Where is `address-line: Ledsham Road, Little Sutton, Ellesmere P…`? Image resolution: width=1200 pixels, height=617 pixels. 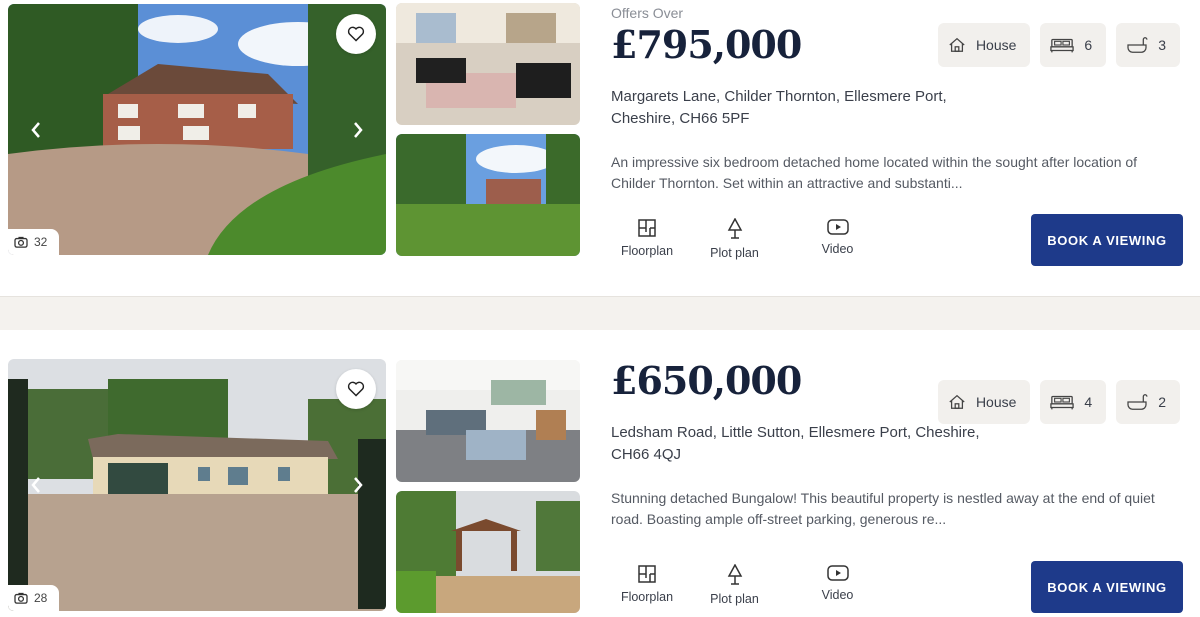 address-line: Ledsham Road, Little Sutton, Ellesmere P… is located at coordinates (795, 432).